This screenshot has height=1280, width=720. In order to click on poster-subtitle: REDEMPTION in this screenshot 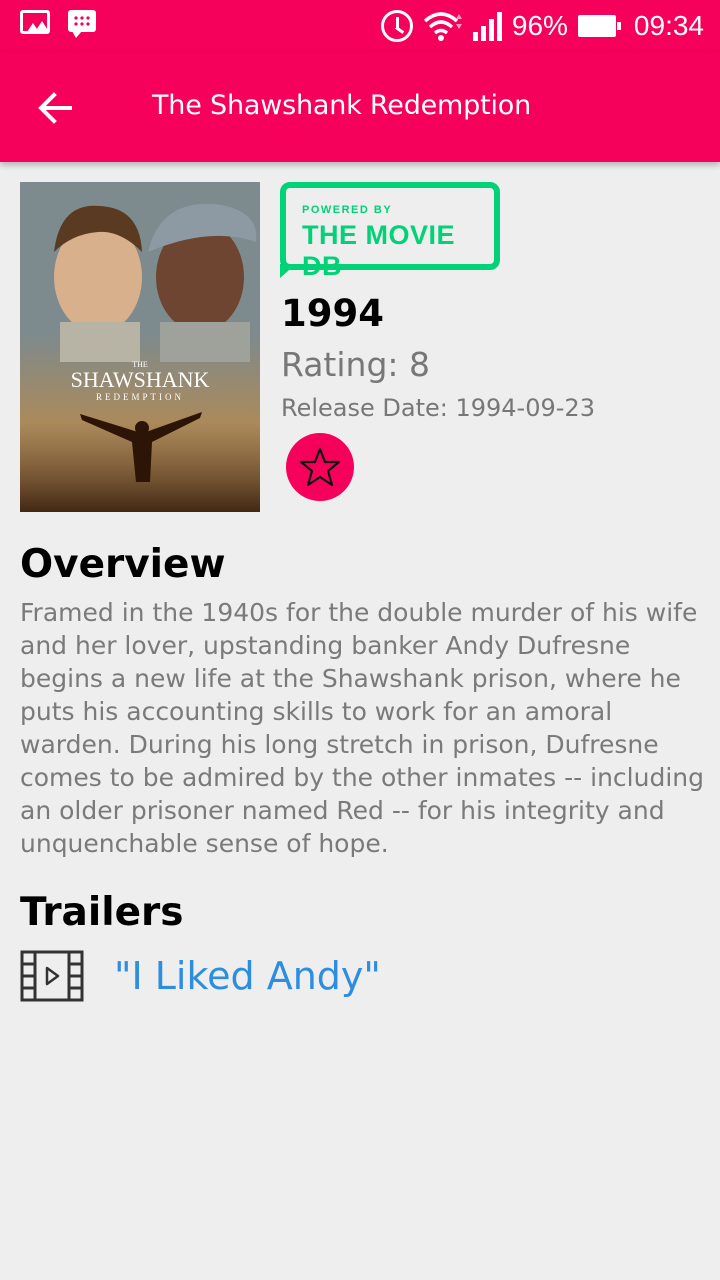, I will do `click(140, 397)`.